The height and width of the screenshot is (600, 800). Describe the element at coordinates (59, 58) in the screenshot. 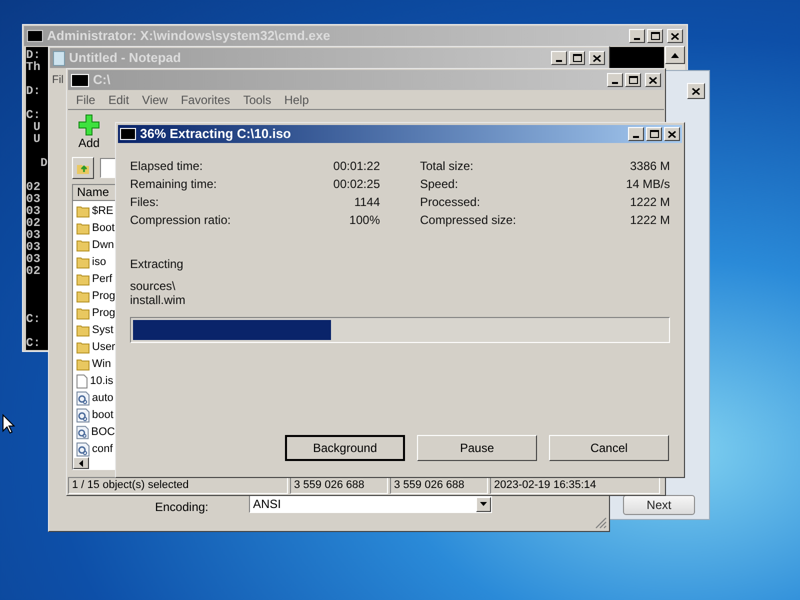

I see `notepad-icon` at that location.